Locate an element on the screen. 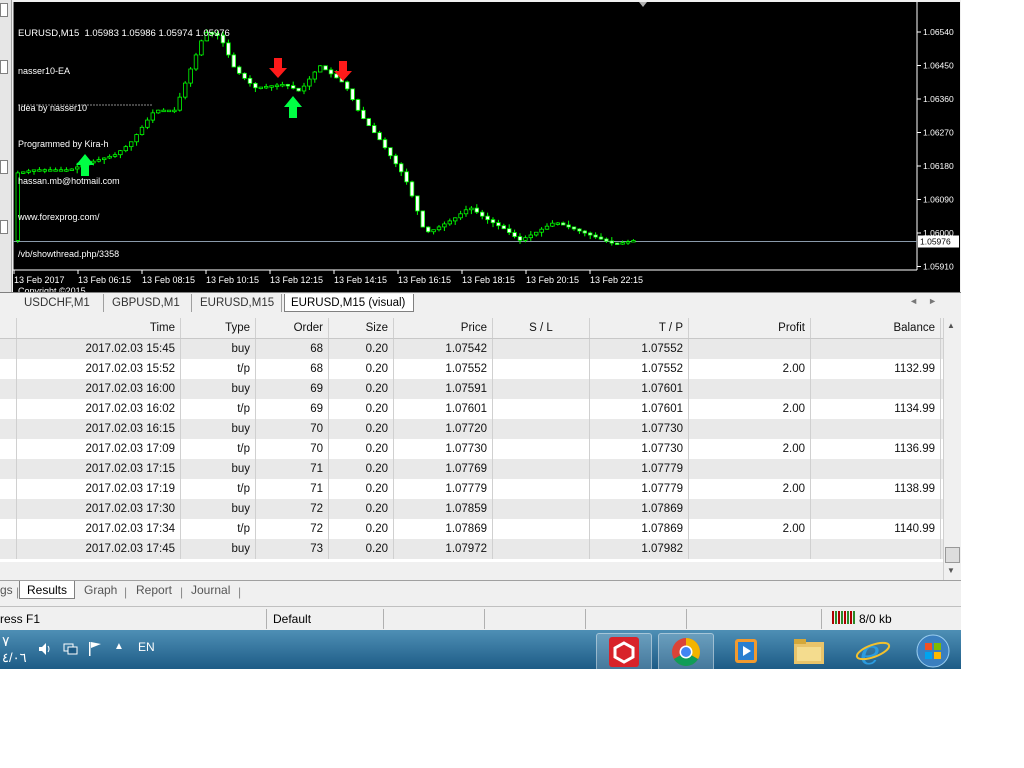 This screenshot has height=768, width=1024. col-type: Type is located at coordinates (218, 328).